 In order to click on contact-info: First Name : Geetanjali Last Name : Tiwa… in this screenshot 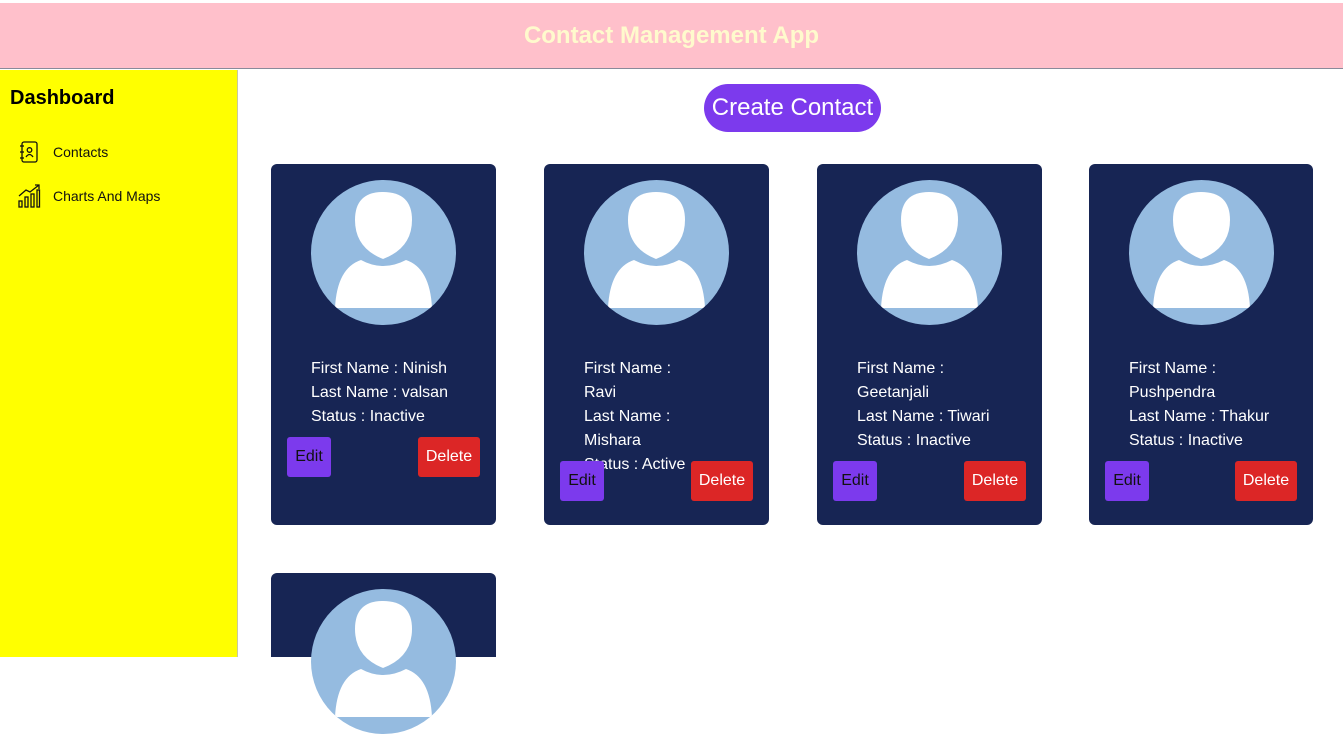, I will do `click(923, 404)`.